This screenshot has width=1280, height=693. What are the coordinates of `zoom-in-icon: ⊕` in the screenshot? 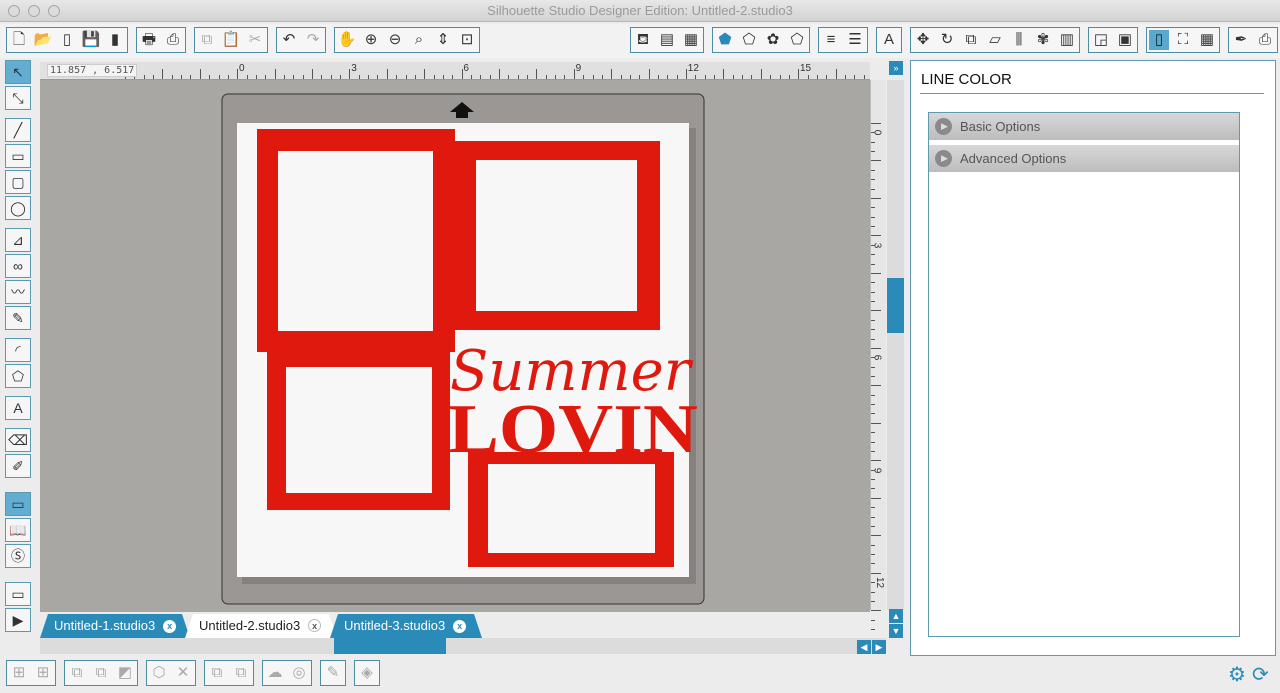 It's located at (371, 40).